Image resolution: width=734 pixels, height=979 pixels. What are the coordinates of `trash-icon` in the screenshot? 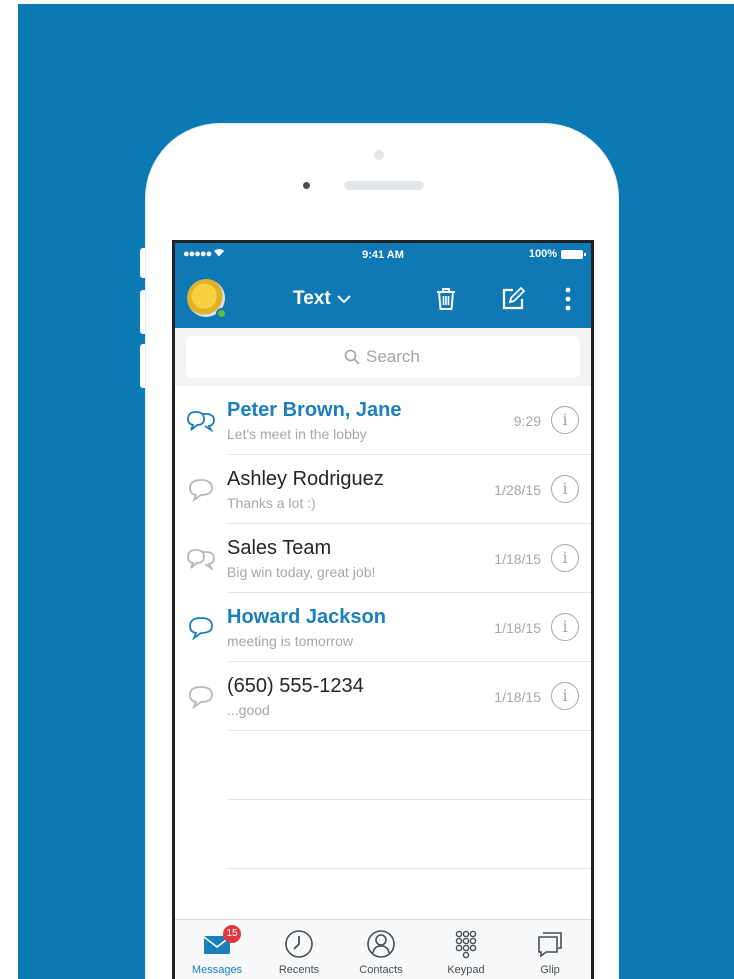 It's located at (446, 299).